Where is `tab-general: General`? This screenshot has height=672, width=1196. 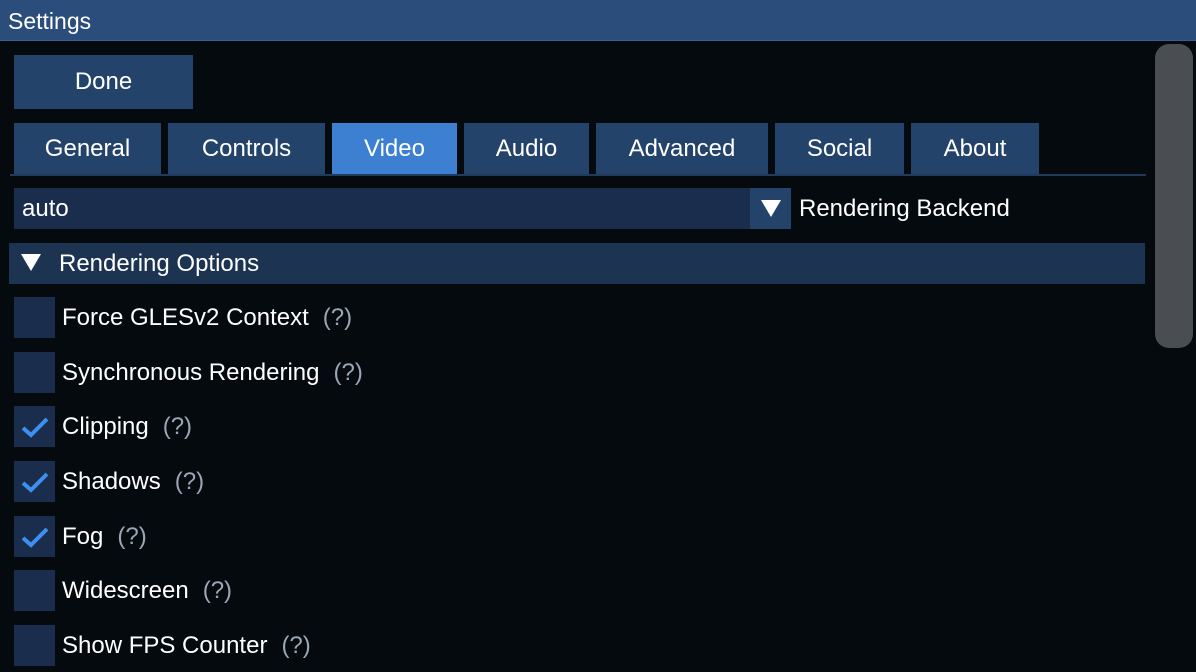
tab-general: General is located at coordinates (87, 148).